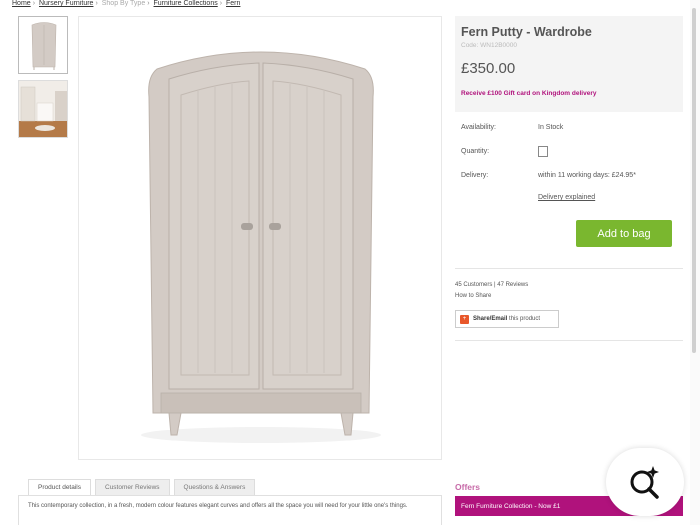 The width and height of the screenshot is (700, 525). I want to click on thumbnail-nursery-room, so click(43, 109).